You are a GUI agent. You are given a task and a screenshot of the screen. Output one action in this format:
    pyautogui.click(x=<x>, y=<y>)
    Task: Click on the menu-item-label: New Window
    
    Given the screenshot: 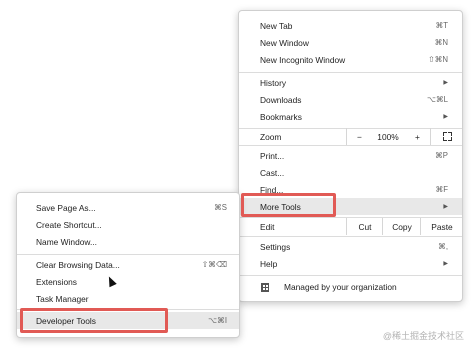 What is the action you would take?
    pyautogui.click(x=284, y=42)
    